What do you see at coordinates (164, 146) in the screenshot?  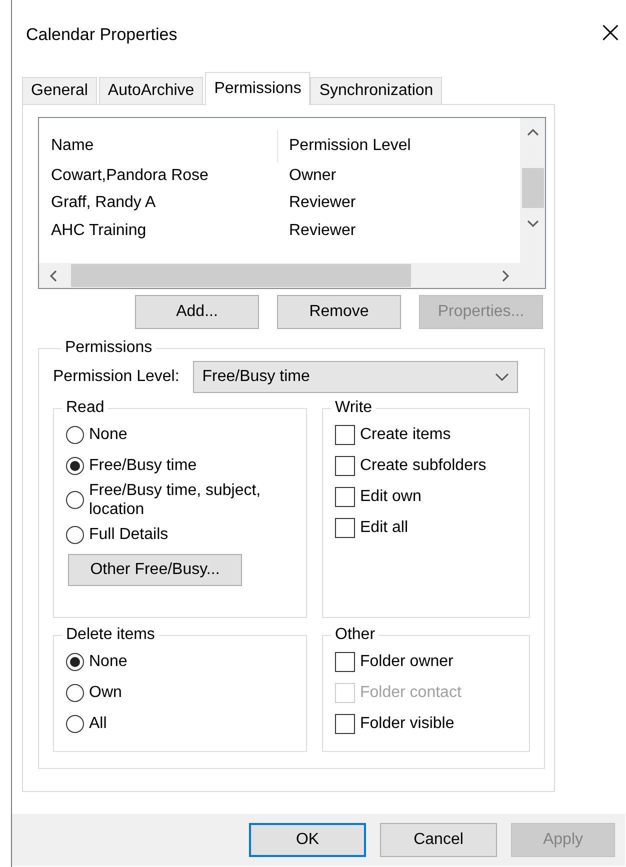 I see `column-header: Name` at bounding box center [164, 146].